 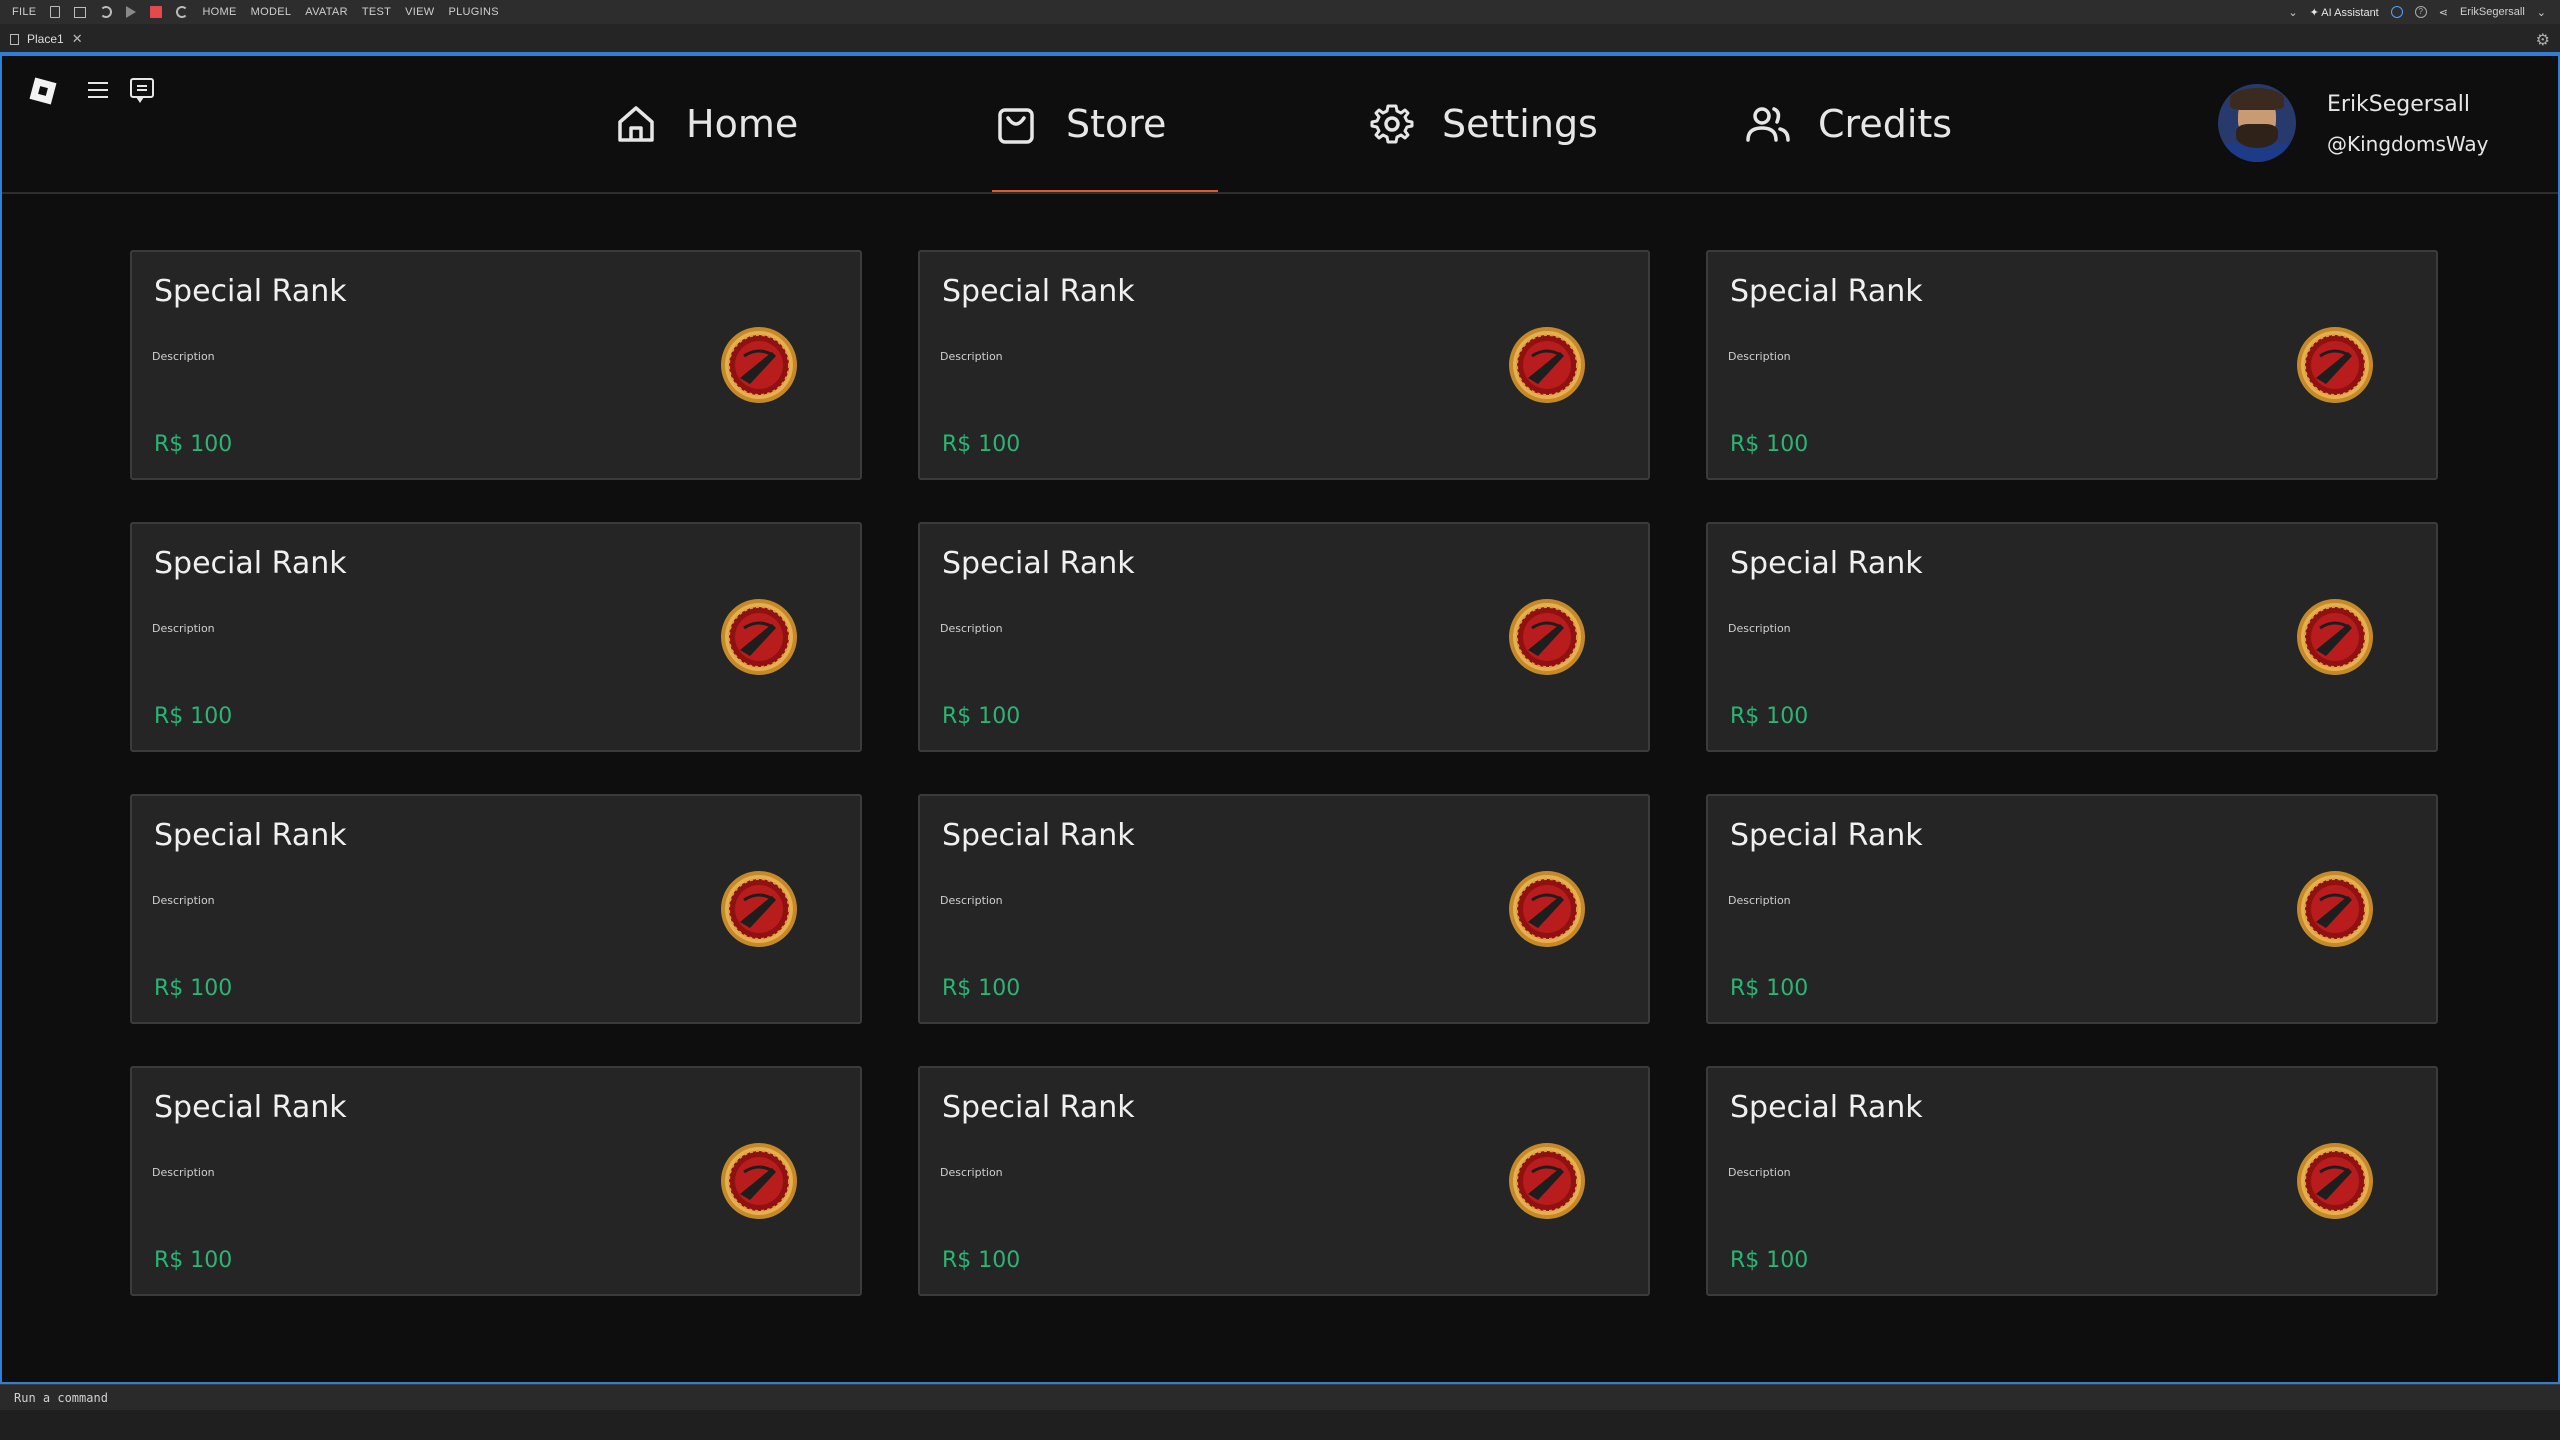 What do you see at coordinates (376, 12) in the screenshot?
I see `menu-test: TEST` at bounding box center [376, 12].